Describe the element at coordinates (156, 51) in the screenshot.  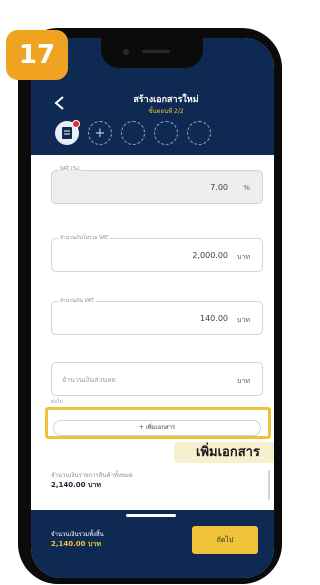
I see `speaker-grille` at that location.